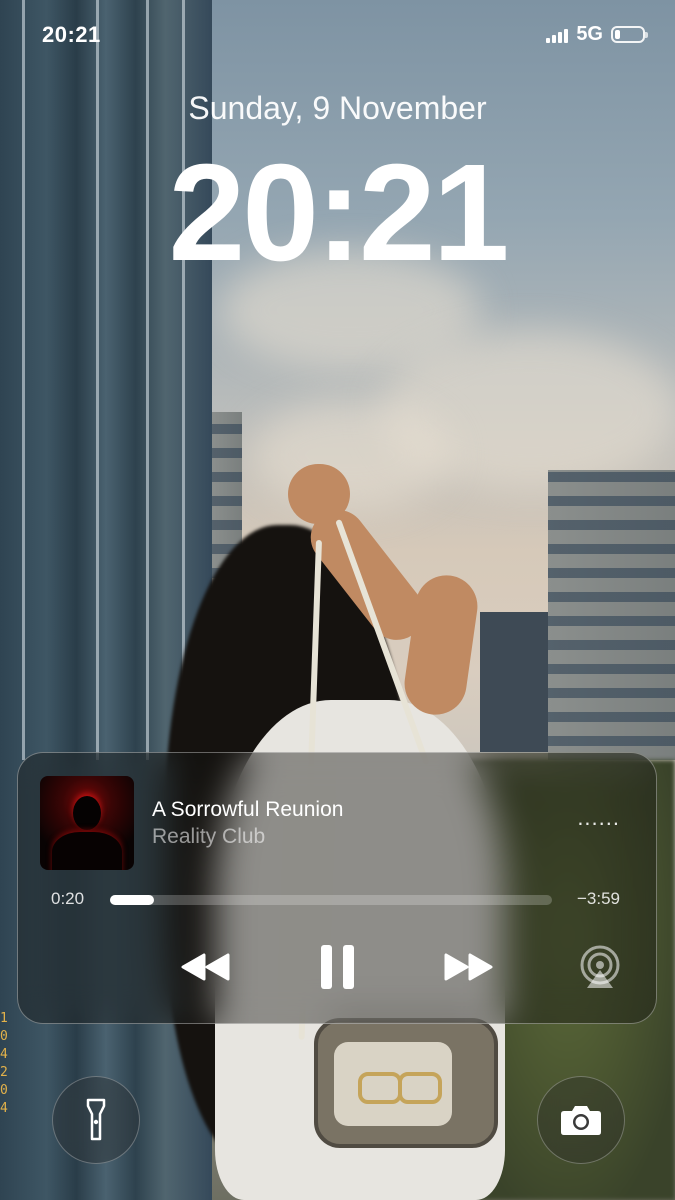 The height and width of the screenshot is (1200, 675). I want to click on lock-clock: 20:21, so click(339, 213).